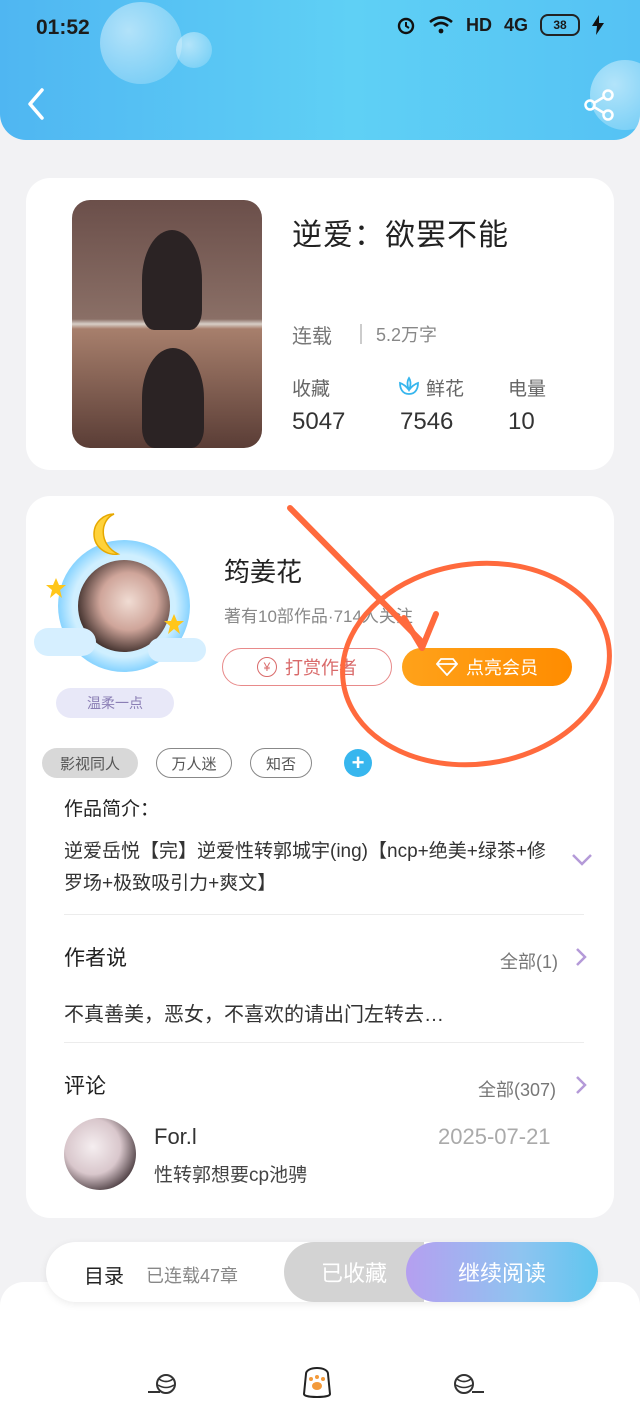 This screenshot has height=1427, width=640. I want to click on avatar-badge: 温柔一点, so click(115, 703).